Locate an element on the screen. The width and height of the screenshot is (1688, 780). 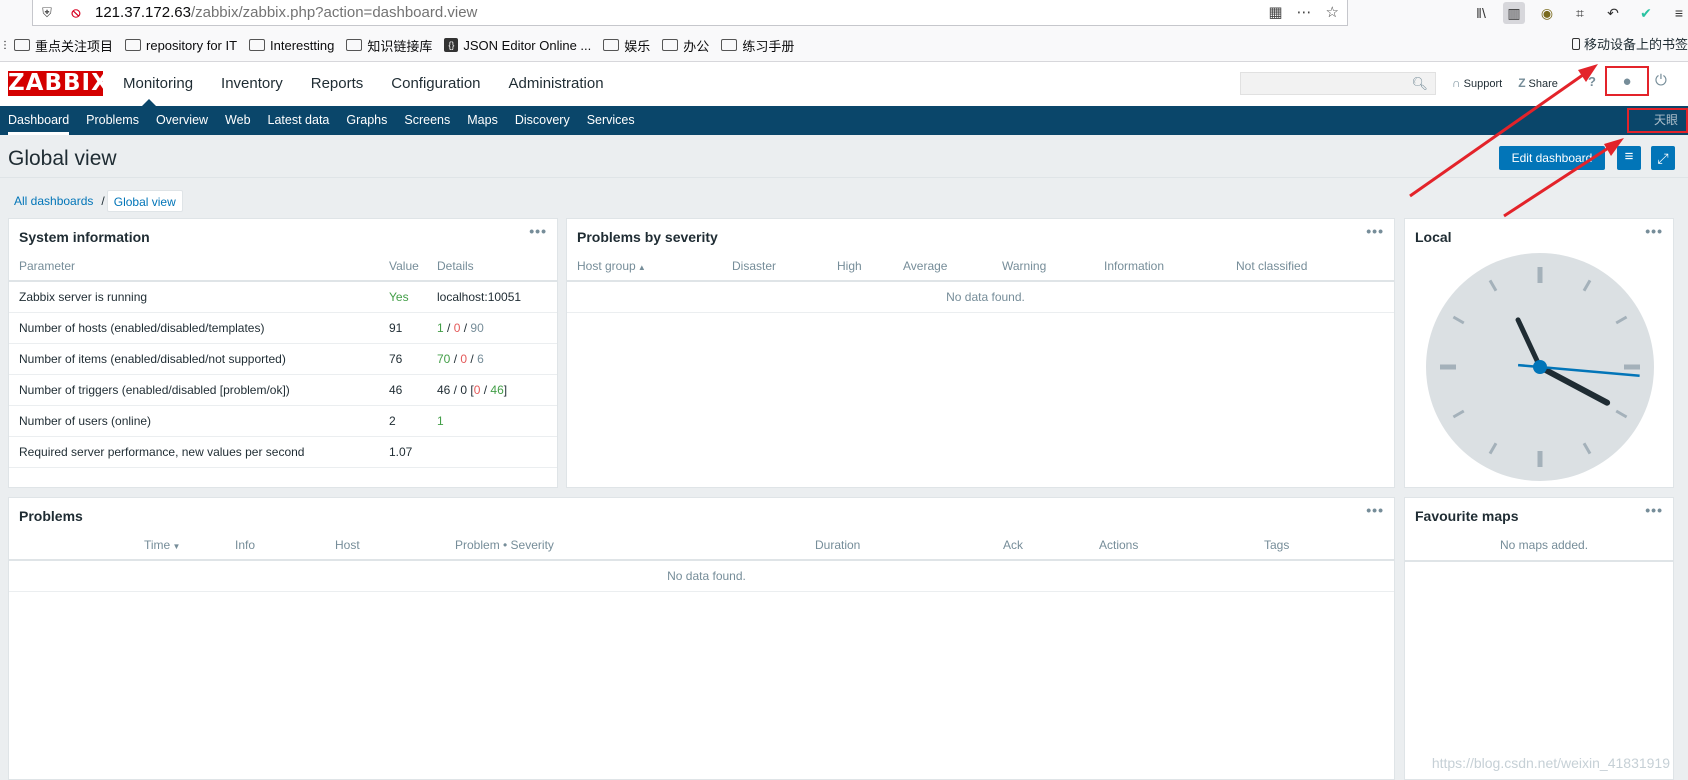
share-link: ZShare is located at coordinates (1538, 83).